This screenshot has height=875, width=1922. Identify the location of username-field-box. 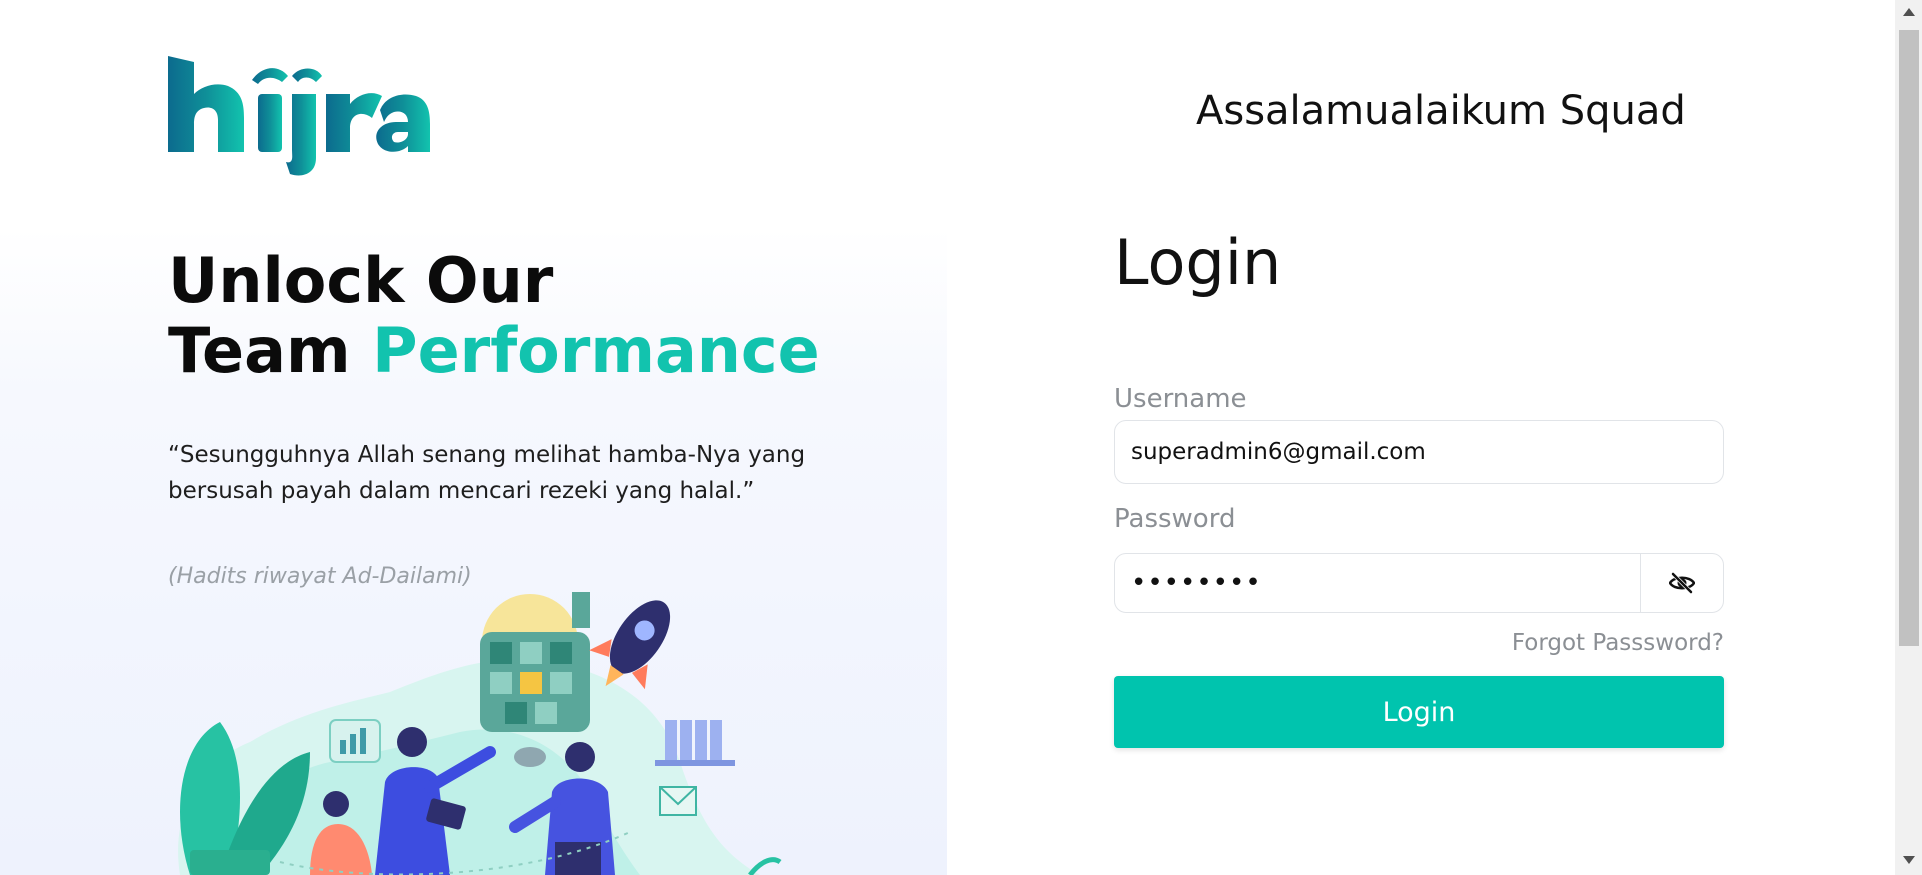
(1419, 452).